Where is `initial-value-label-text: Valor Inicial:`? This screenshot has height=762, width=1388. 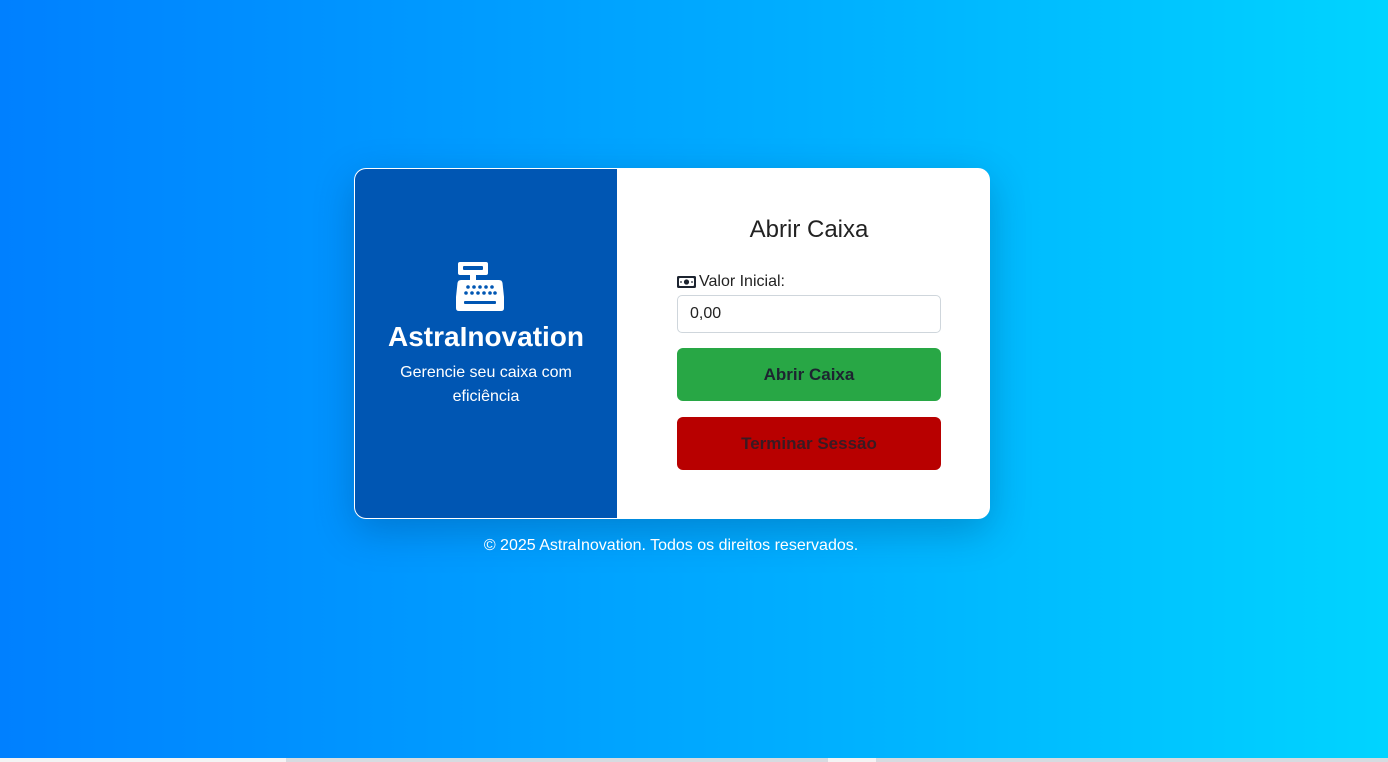 initial-value-label-text: Valor Inicial: is located at coordinates (742, 281).